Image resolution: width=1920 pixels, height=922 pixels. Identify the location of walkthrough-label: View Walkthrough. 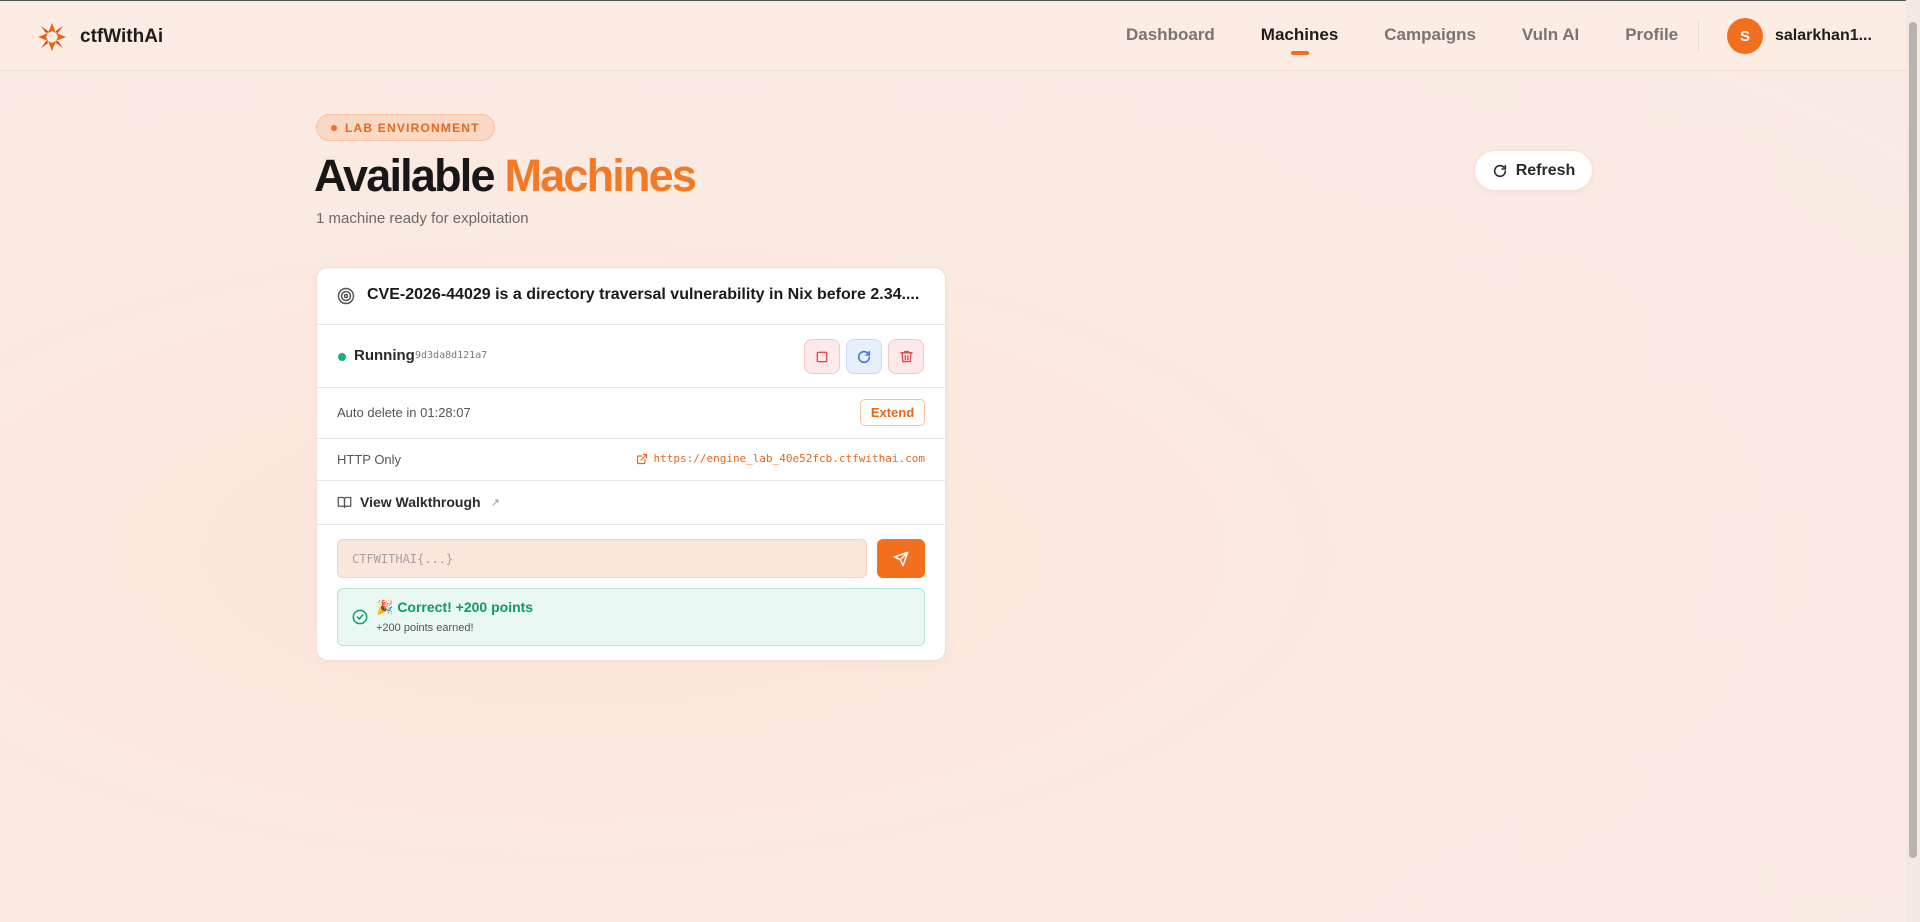
(420, 502).